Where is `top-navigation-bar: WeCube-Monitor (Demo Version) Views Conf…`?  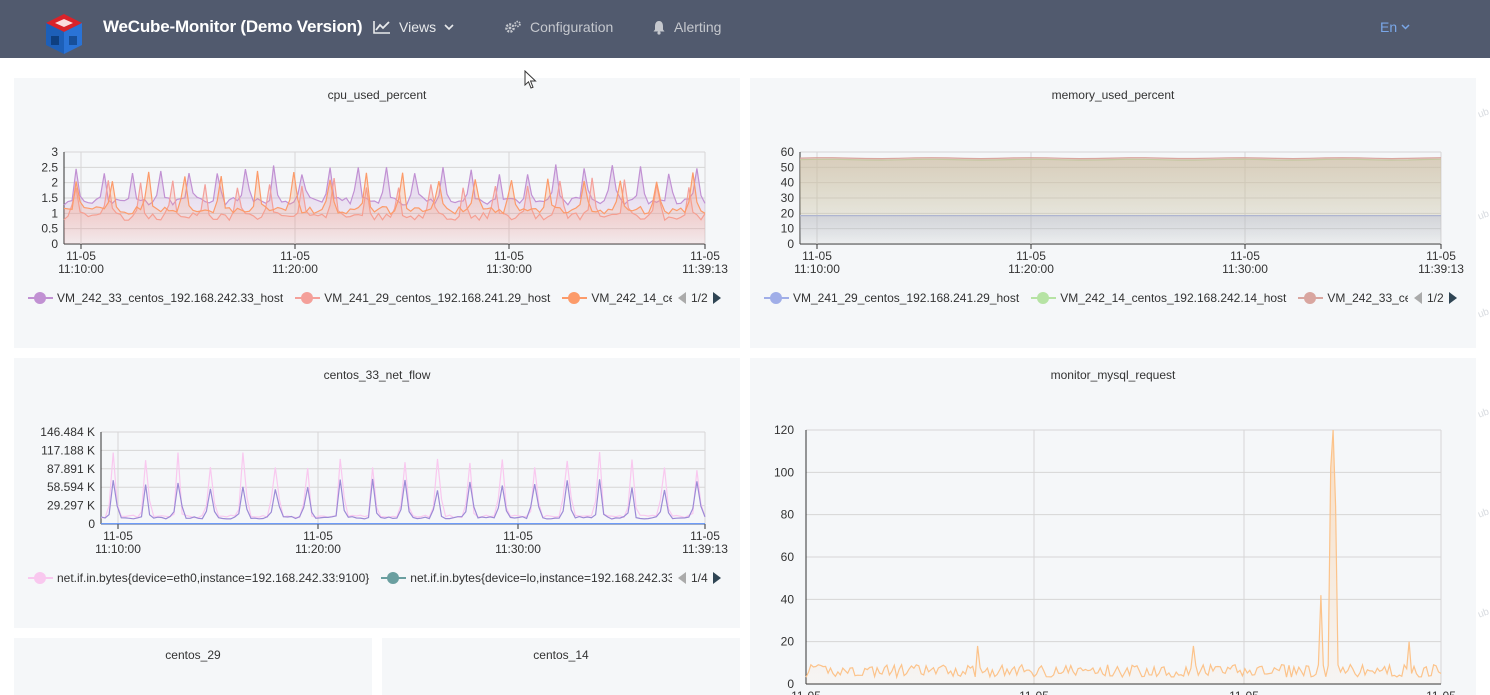 top-navigation-bar: WeCube-Monitor (Demo Version) Views Conf… is located at coordinates (745, 29).